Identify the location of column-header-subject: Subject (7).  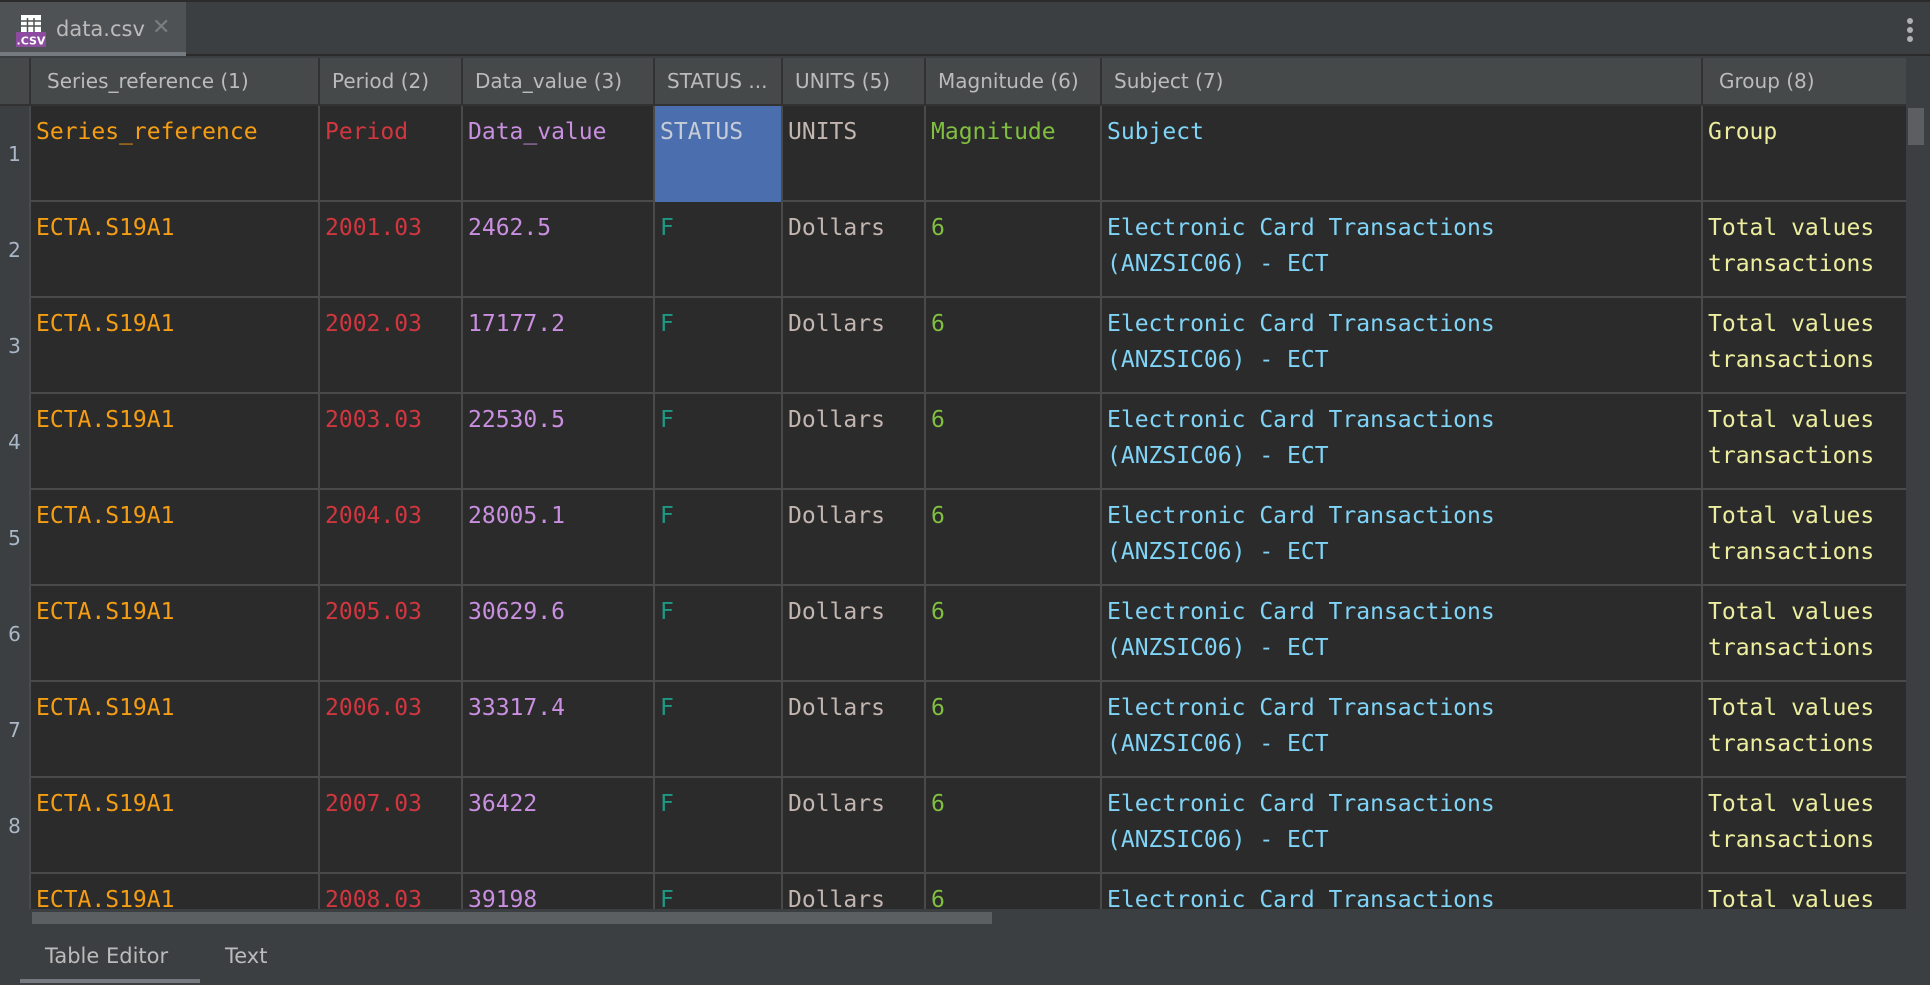
(1401, 81).